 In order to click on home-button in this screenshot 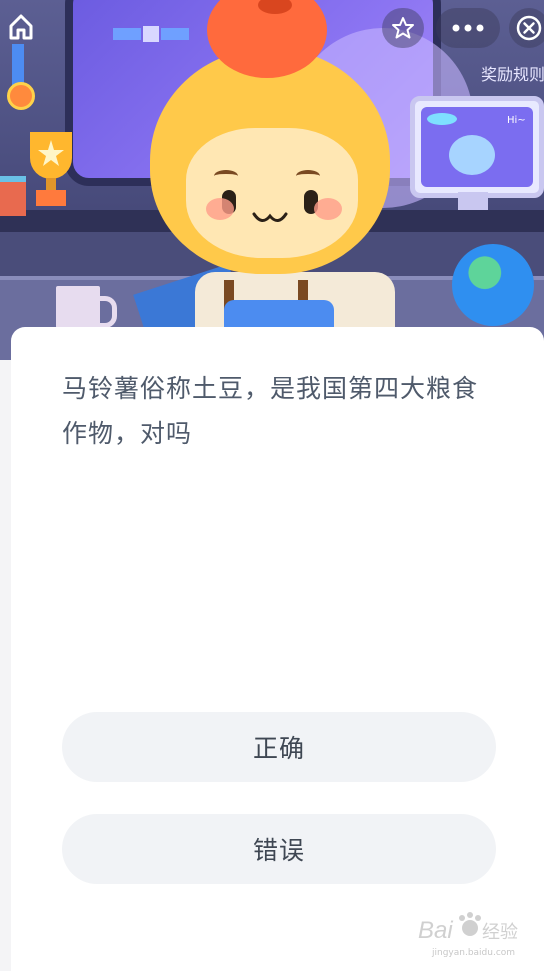, I will do `click(21, 27)`.